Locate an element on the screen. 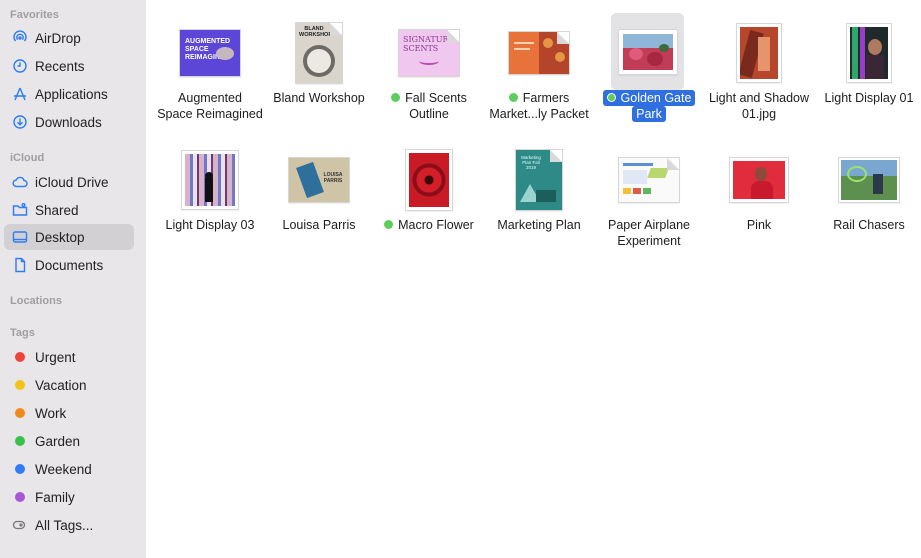 The width and height of the screenshot is (921, 558). sidebar-tag-family: Family is located at coordinates (69, 497).